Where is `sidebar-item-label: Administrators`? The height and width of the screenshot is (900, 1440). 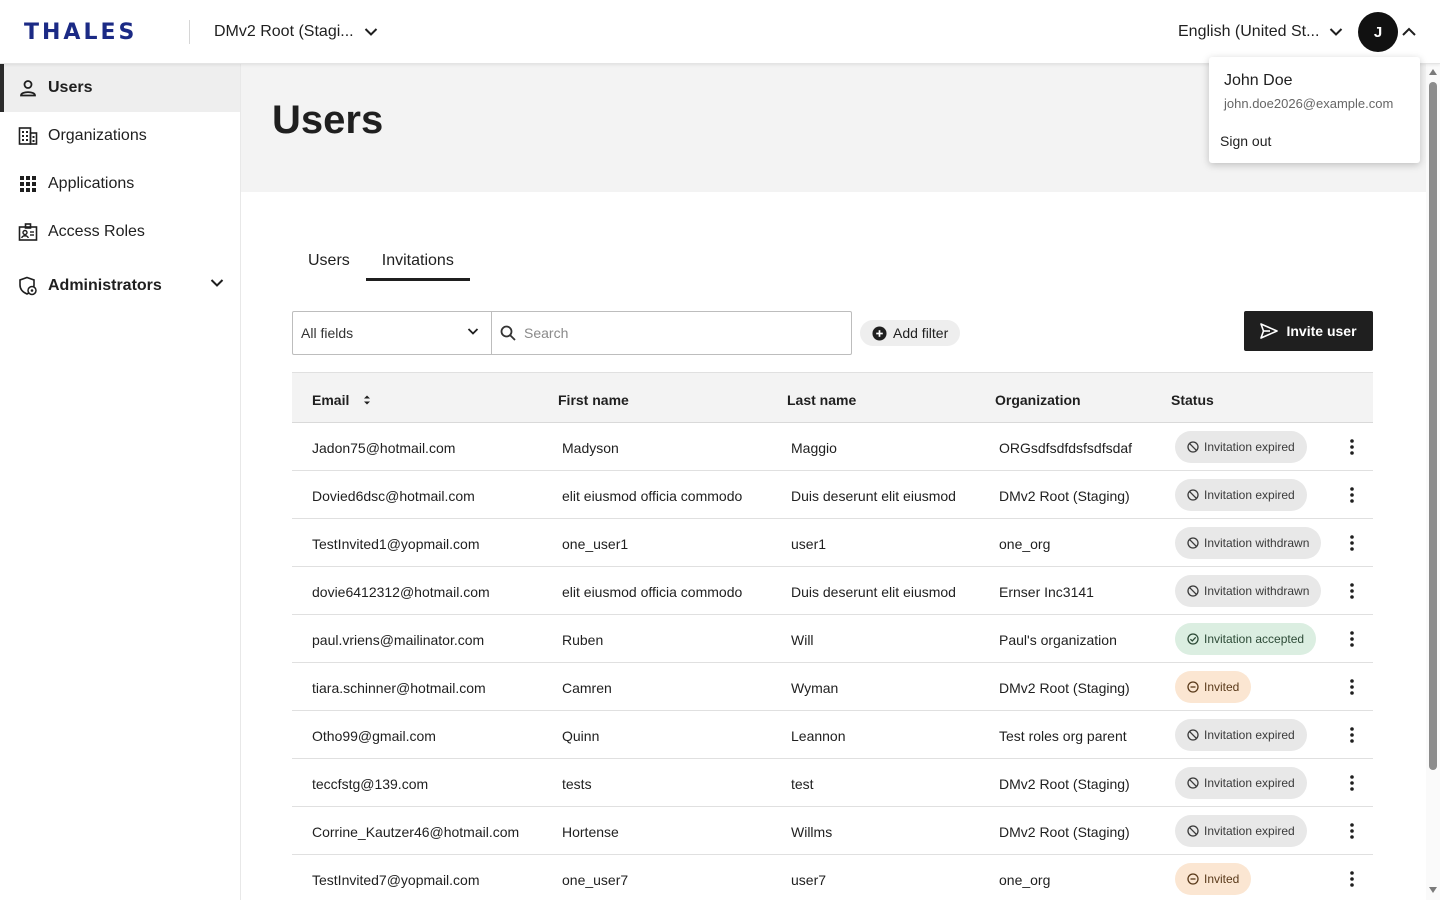 sidebar-item-label: Administrators is located at coordinates (105, 285).